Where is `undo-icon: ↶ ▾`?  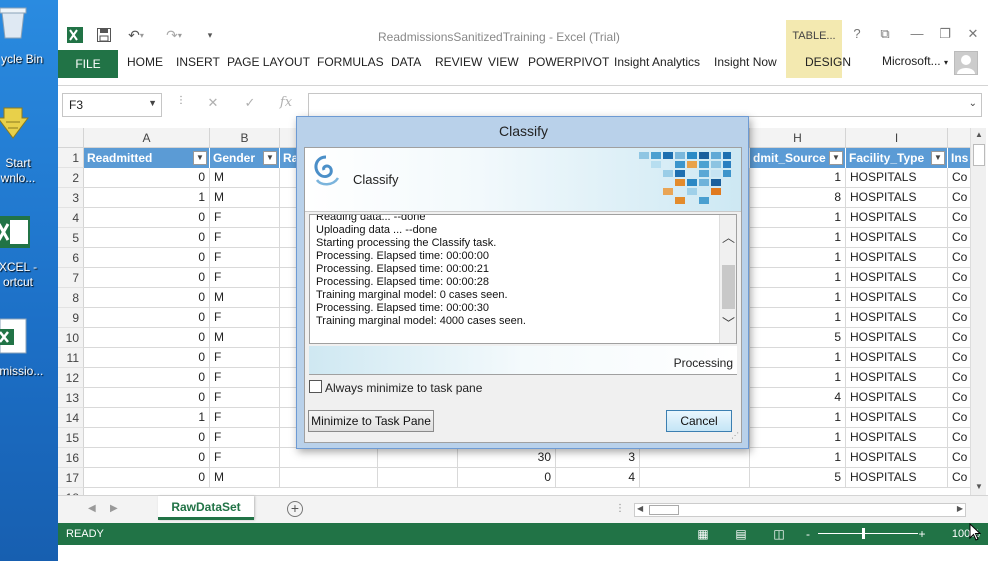 undo-icon: ↶ ▾ is located at coordinates (136, 35).